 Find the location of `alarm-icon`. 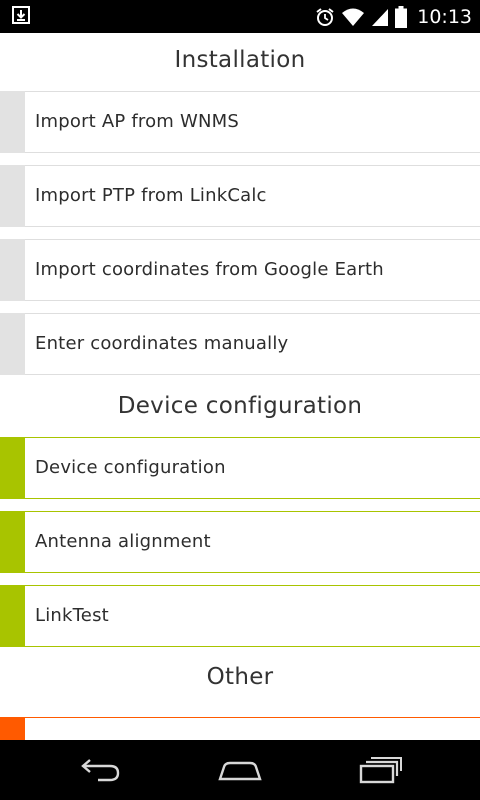

alarm-icon is located at coordinates (325, 17).